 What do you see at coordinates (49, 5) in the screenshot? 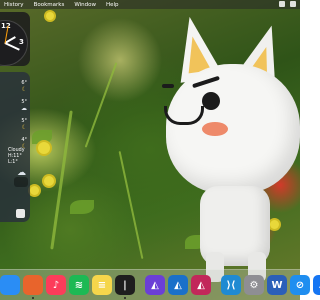
I see `menu-bookmarks: Bookmarks` at bounding box center [49, 5].